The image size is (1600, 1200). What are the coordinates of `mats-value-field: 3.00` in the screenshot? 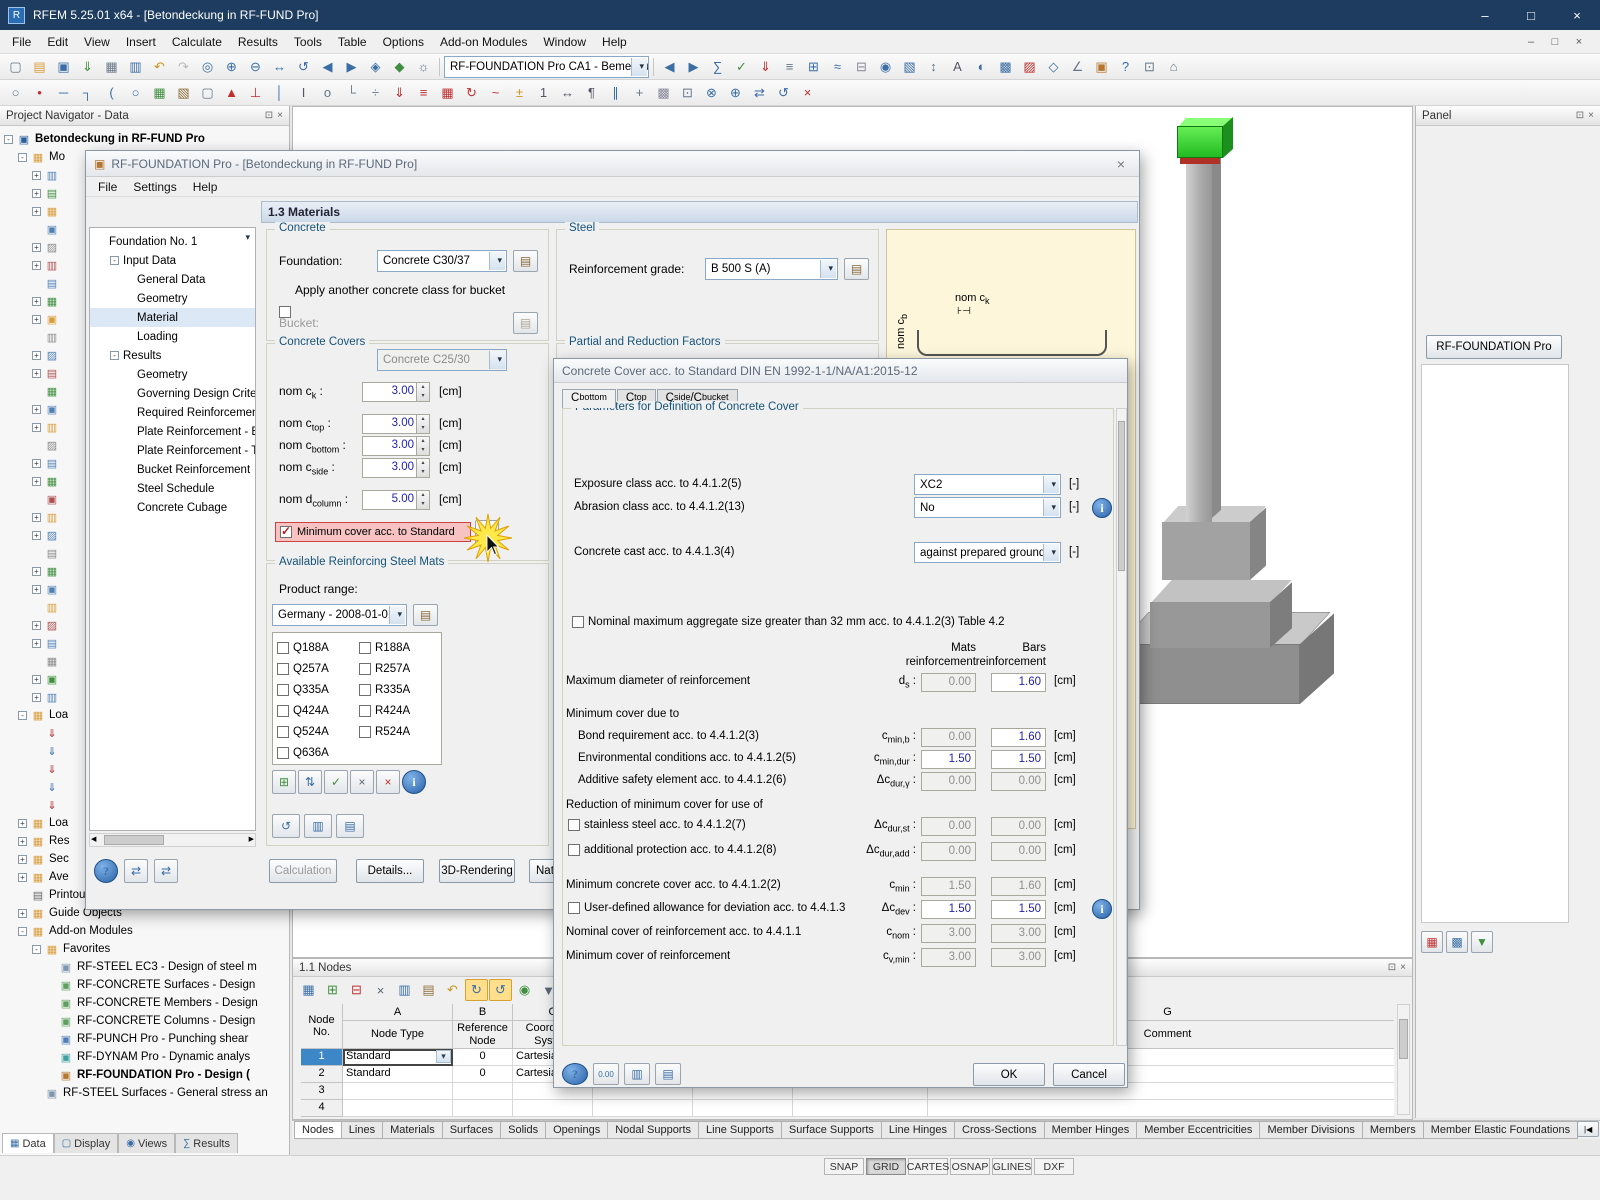 It's located at (948, 957).